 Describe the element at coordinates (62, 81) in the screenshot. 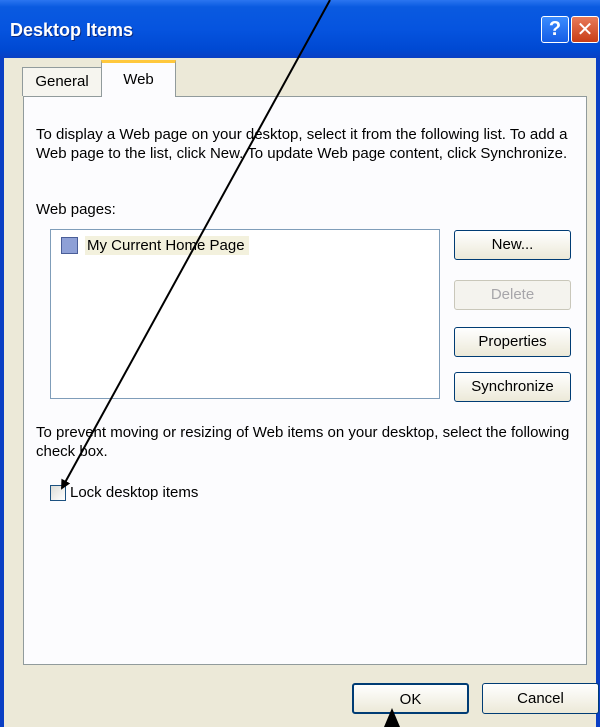

I see `tab-general: General` at that location.